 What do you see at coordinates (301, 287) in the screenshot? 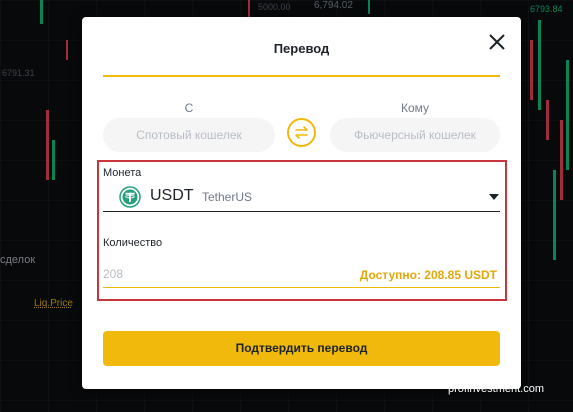
I see `amount-underline` at bounding box center [301, 287].